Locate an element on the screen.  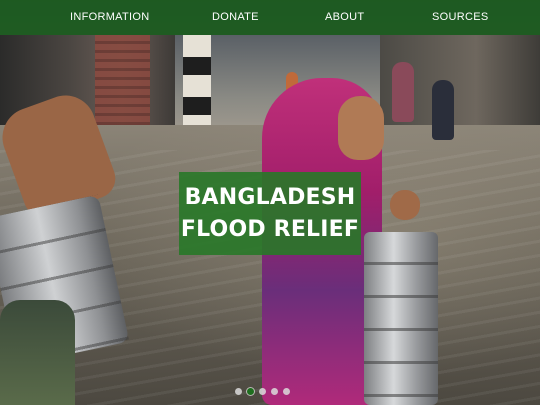
girl-face is located at coordinates (361, 128).